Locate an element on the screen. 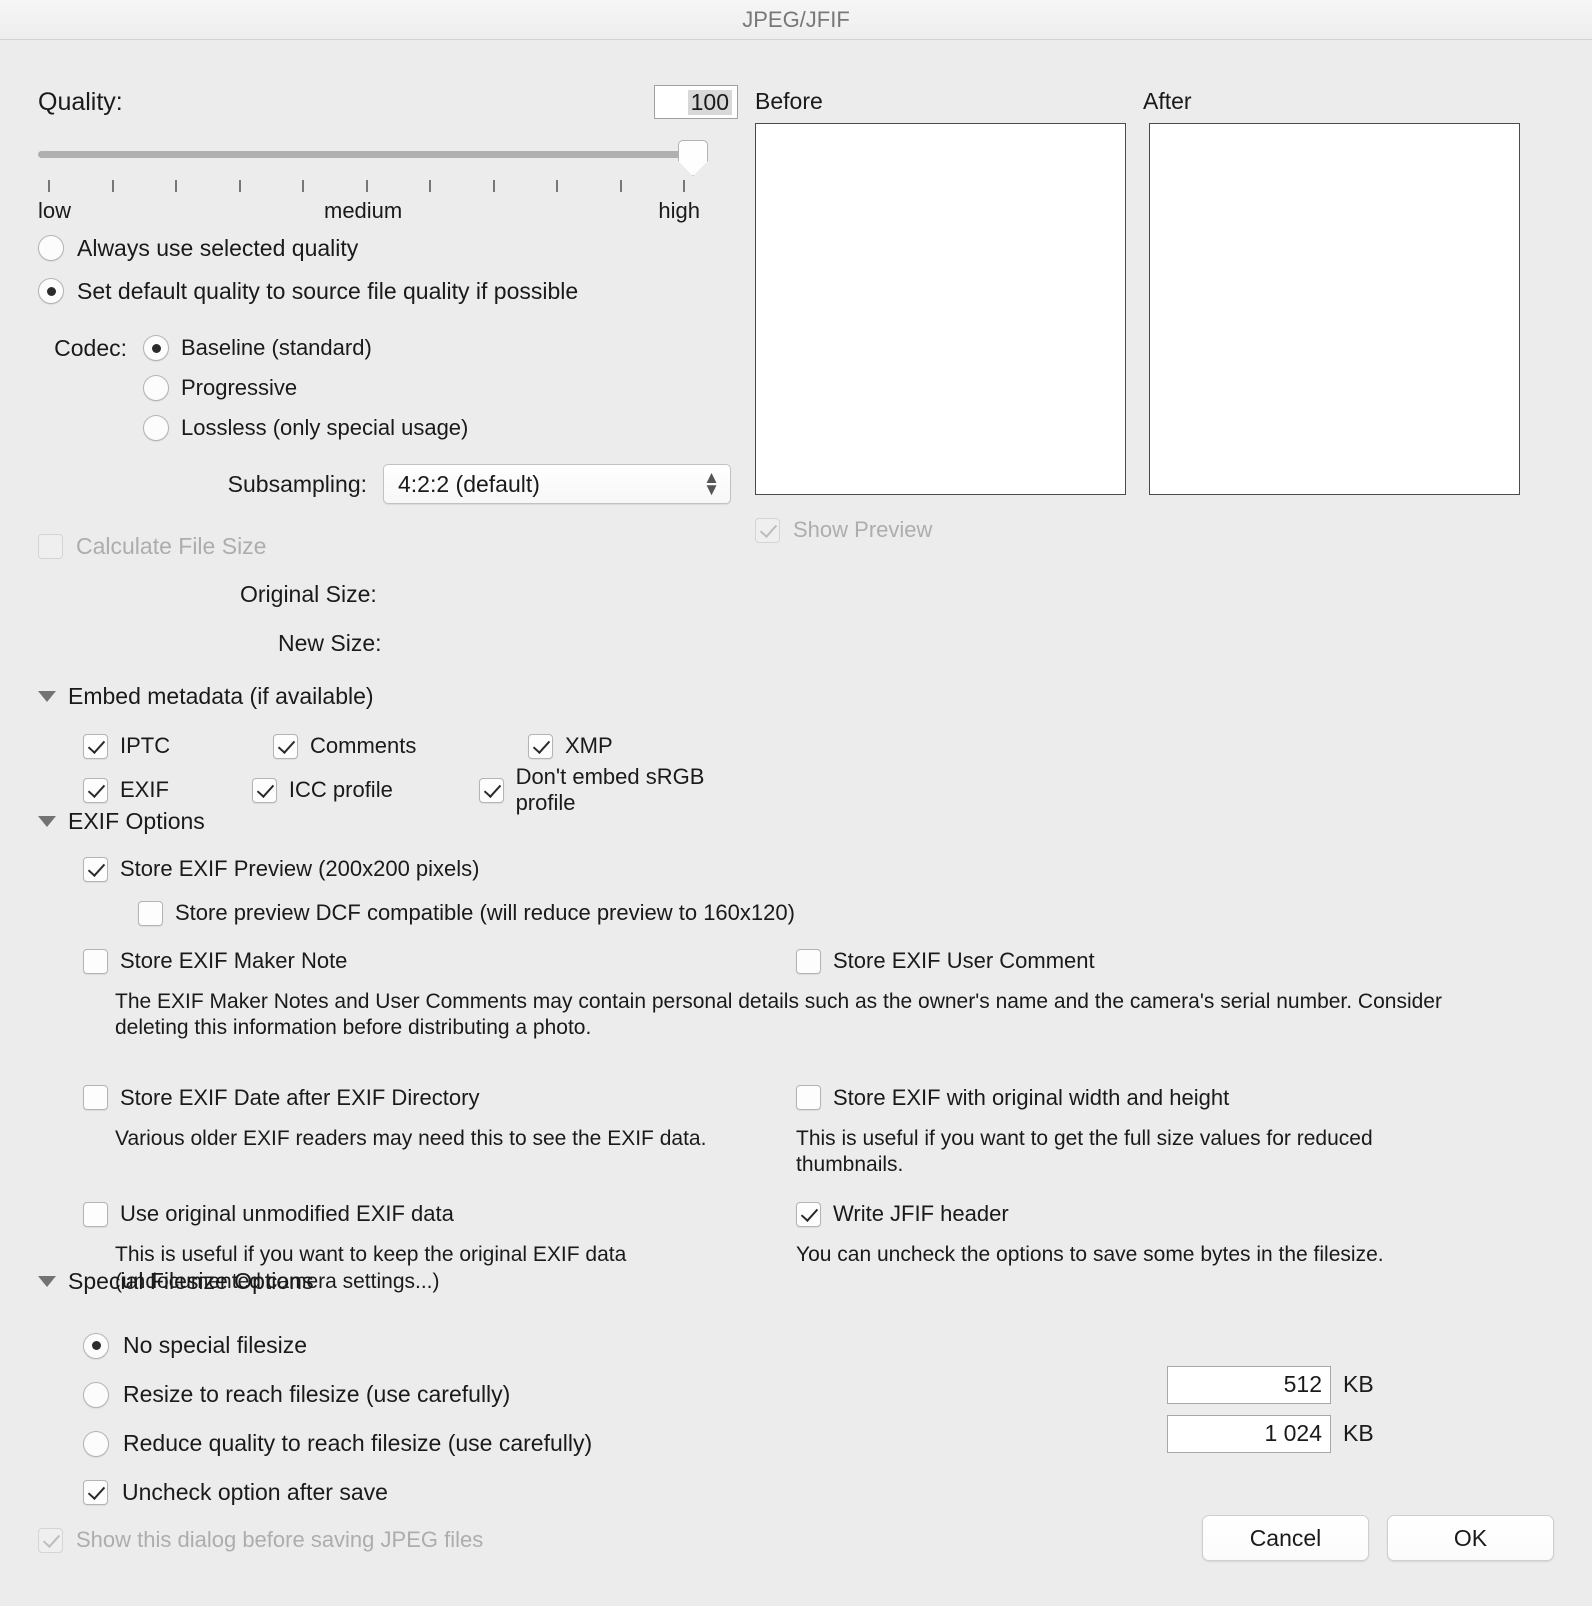 Image resolution: width=1592 pixels, height=1606 pixels. section-exif-options: EXIF Options is located at coordinates (798, 821).